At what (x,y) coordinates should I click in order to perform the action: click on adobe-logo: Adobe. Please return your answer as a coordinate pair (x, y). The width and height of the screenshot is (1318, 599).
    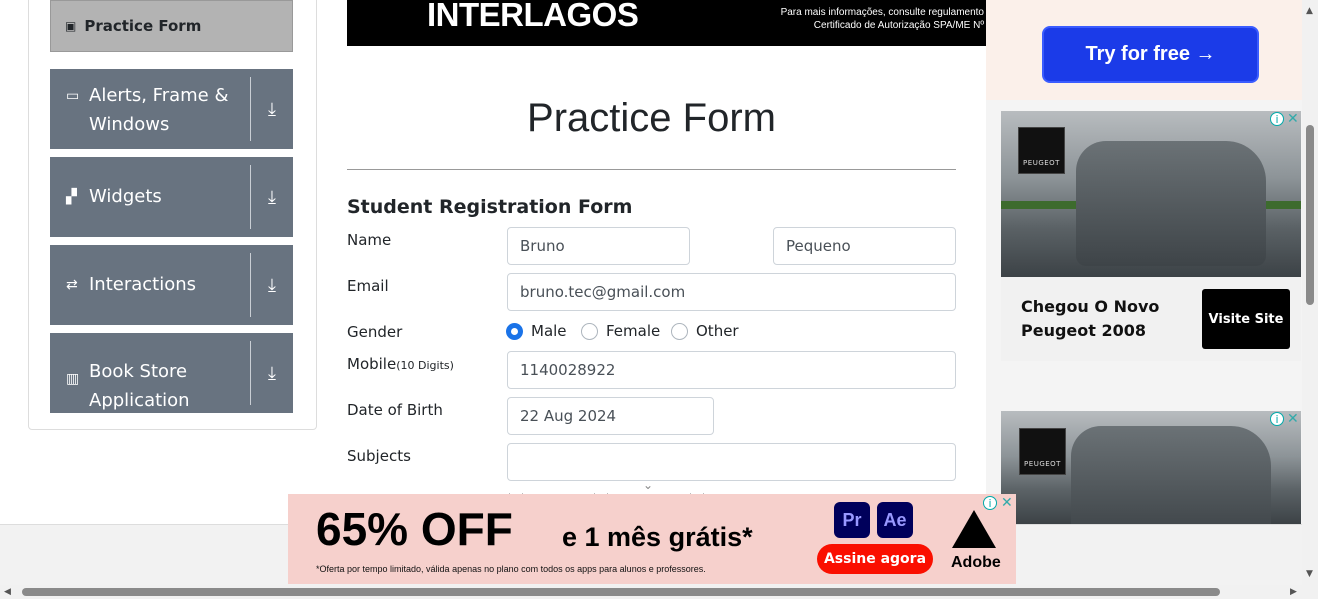
    Looking at the image, I should click on (976, 541).